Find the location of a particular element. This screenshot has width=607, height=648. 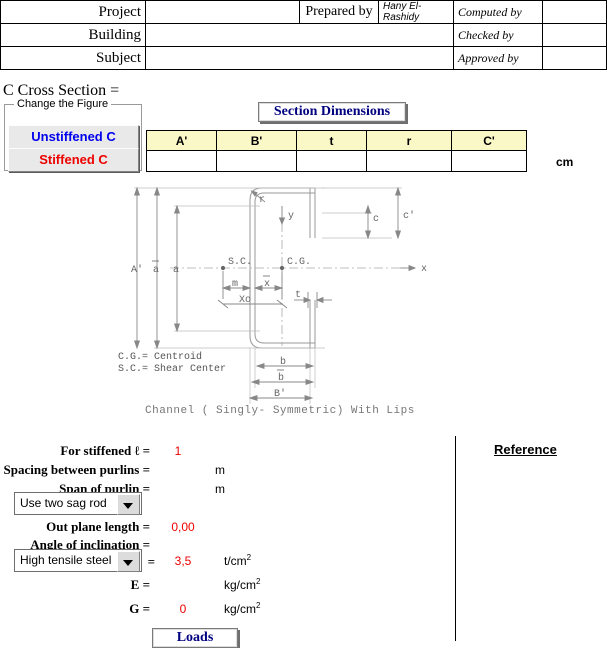

vertical-divider is located at coordinates (455, 538).